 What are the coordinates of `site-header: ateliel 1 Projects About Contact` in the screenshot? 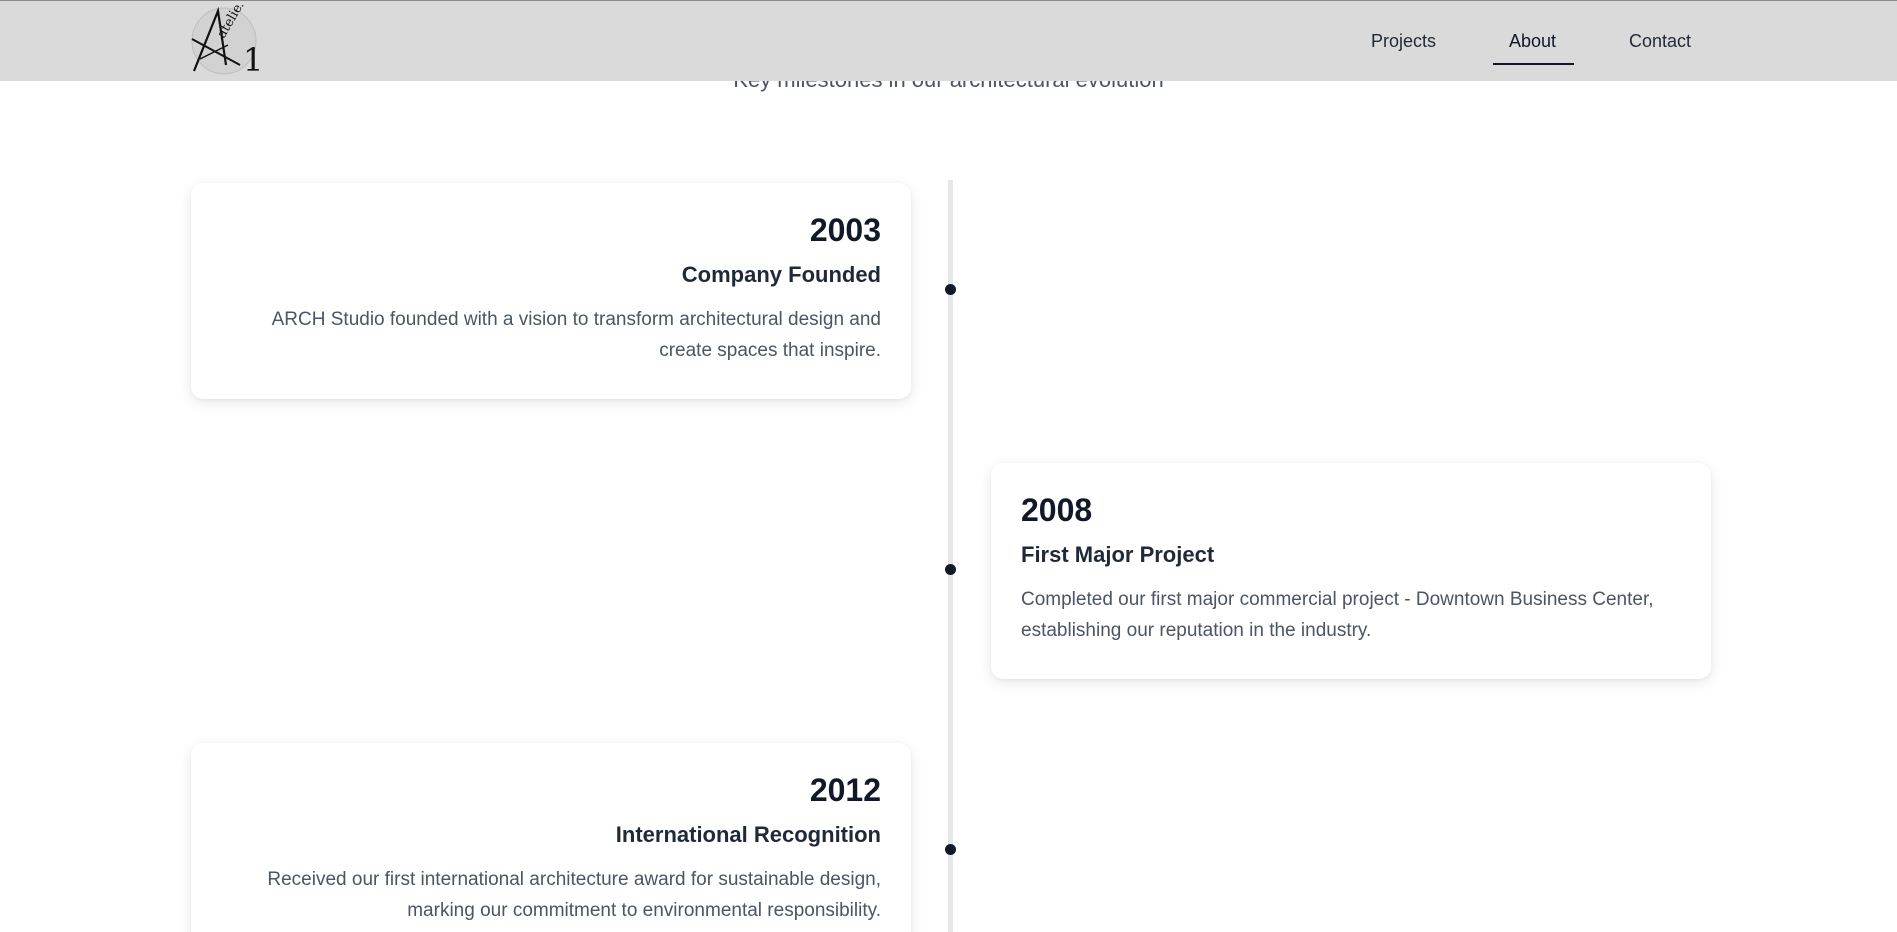 It's located at (948, 40).